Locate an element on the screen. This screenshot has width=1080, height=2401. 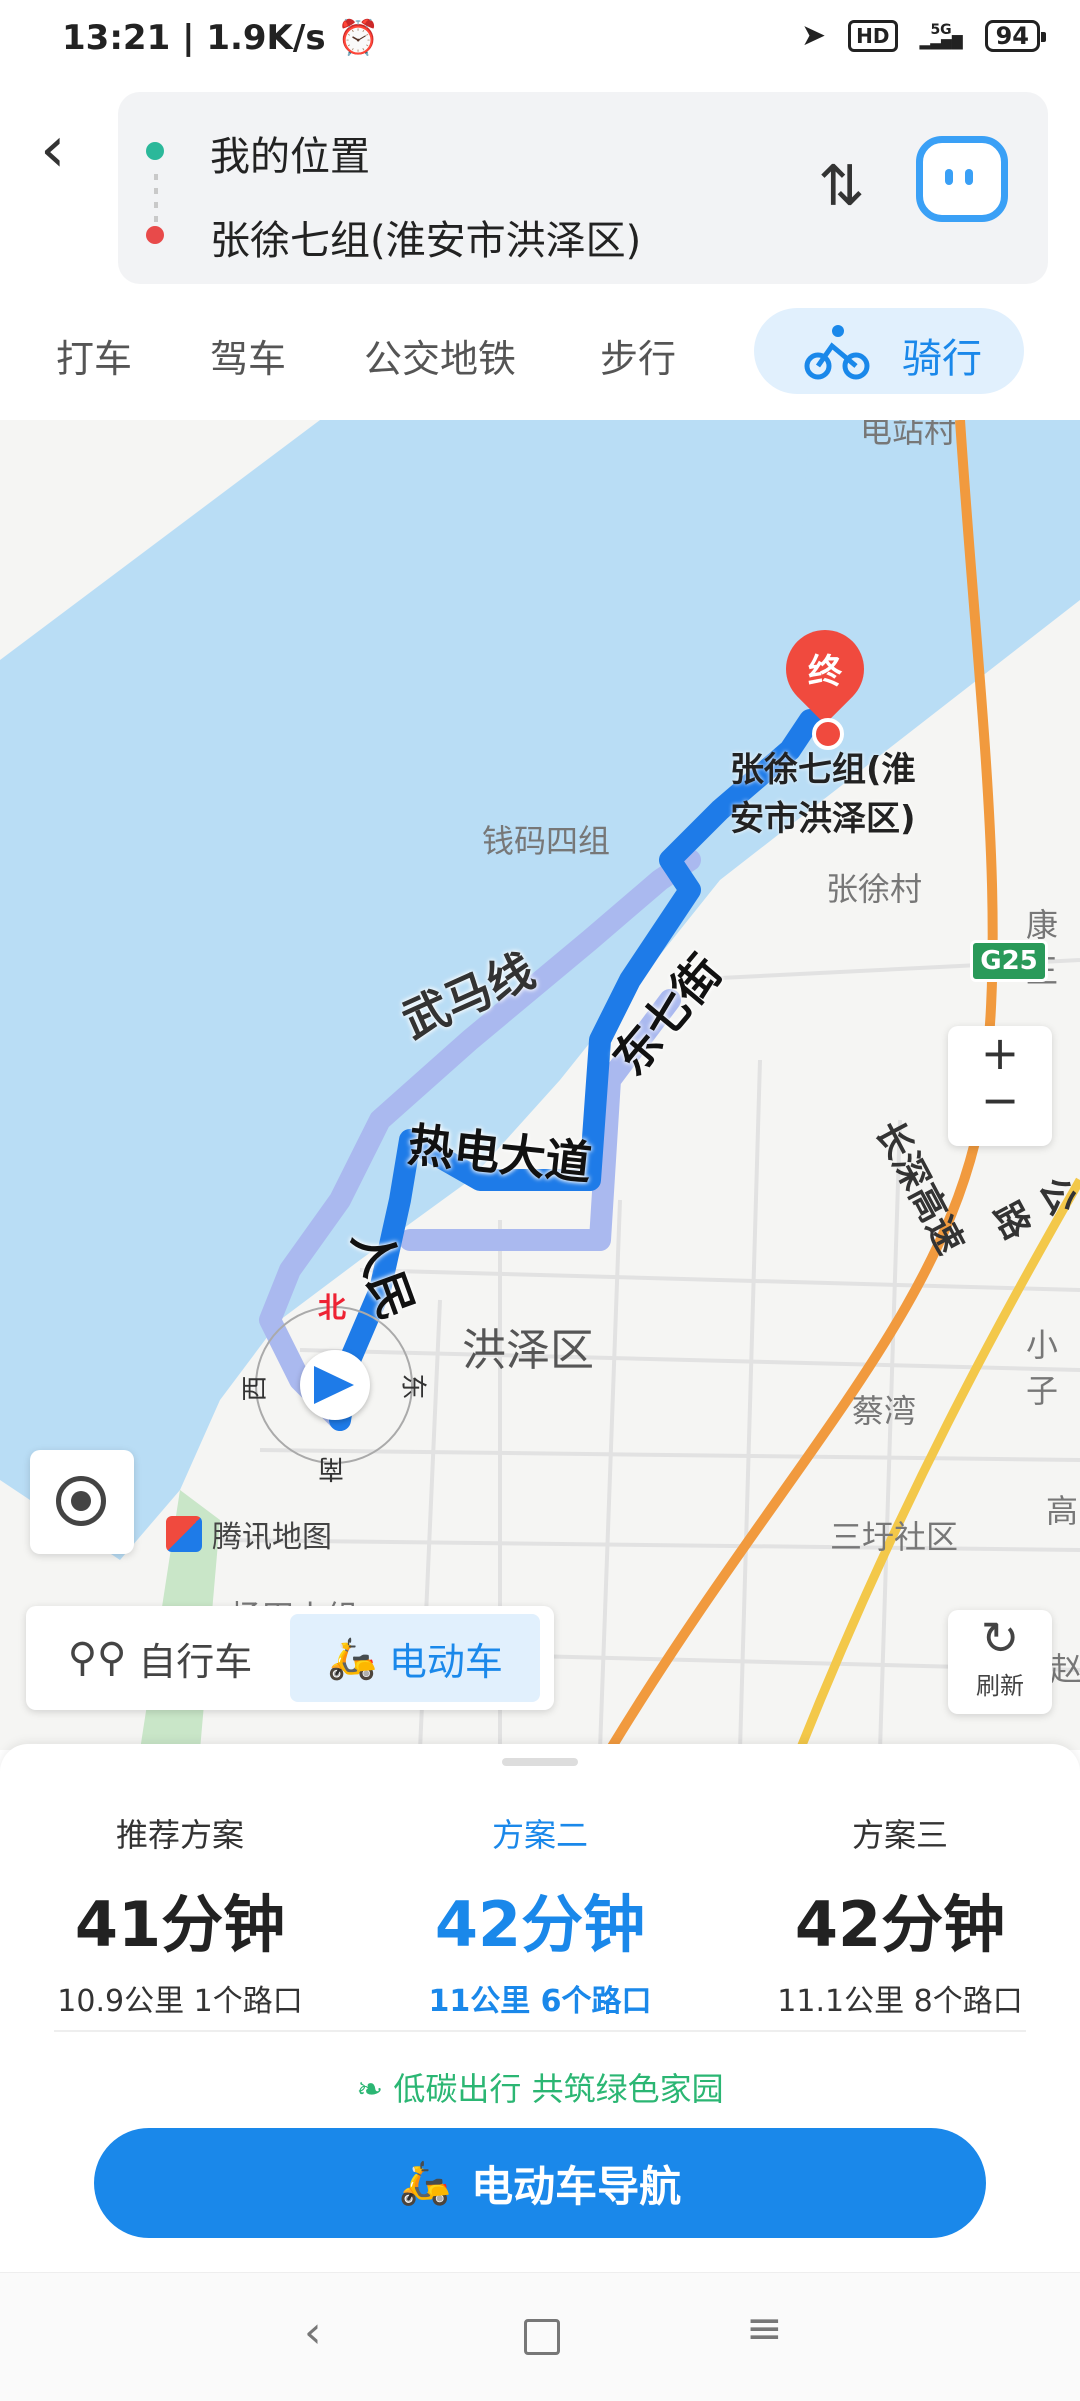
route-connector is located at coordinates (156, 199).